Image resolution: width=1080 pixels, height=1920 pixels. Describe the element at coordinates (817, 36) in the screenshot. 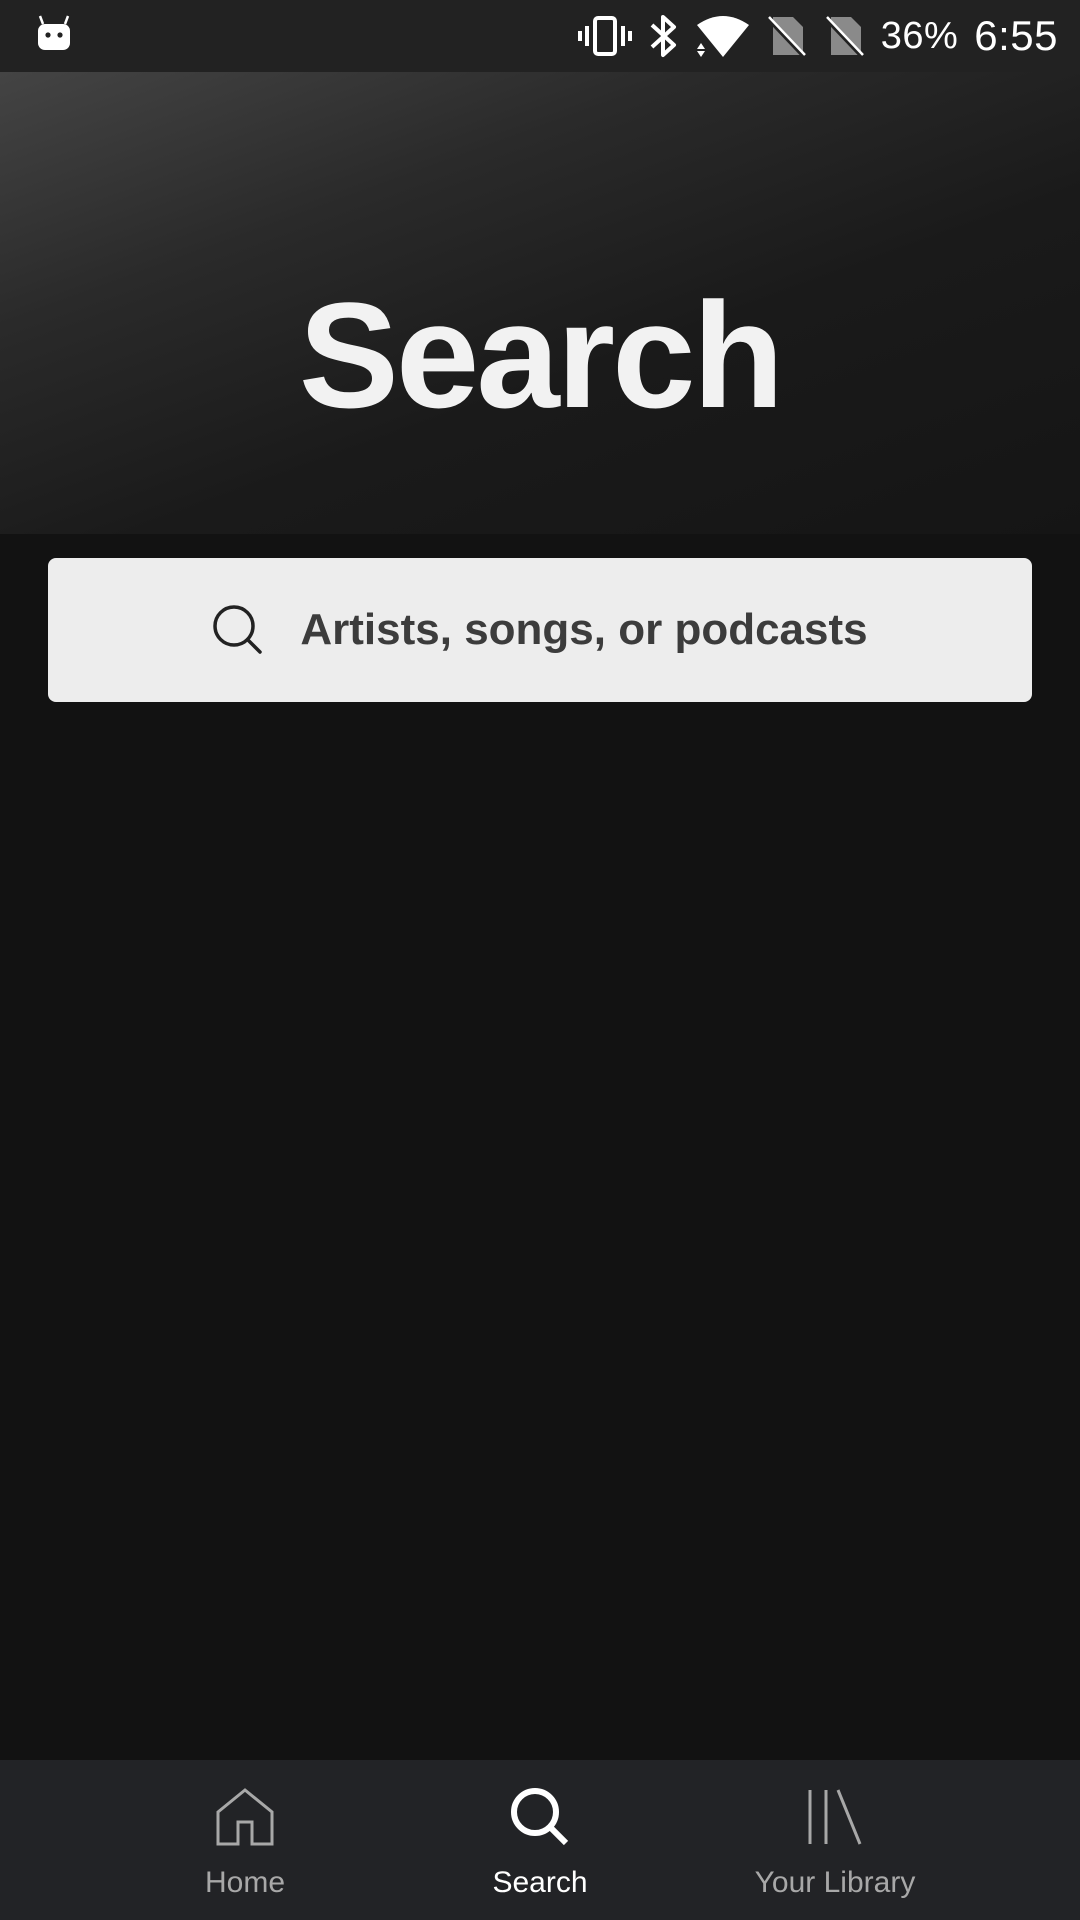

I see `status-icons: 36% 6:55` at that location.